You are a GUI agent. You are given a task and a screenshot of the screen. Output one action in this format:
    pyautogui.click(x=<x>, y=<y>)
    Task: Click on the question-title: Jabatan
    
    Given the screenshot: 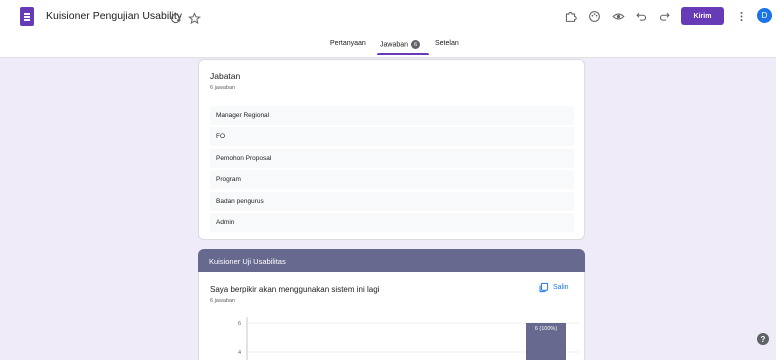 What is the action you would take?
    pyautogui.click(x=225, y=76)
    